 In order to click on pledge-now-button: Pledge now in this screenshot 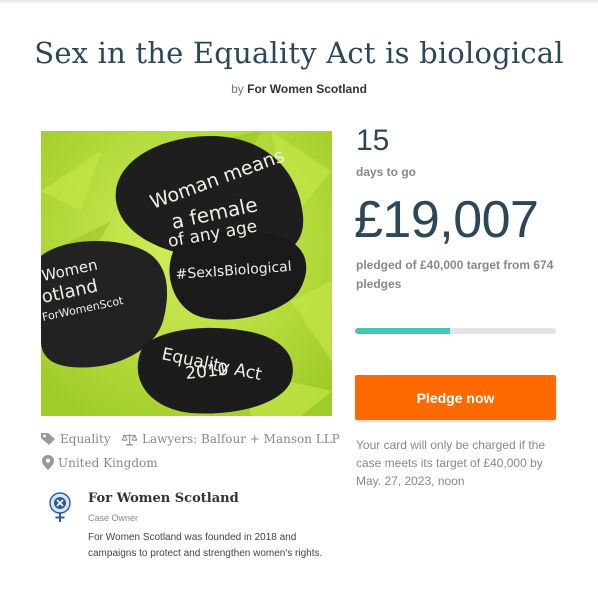, I will do `click(455, 397)`.